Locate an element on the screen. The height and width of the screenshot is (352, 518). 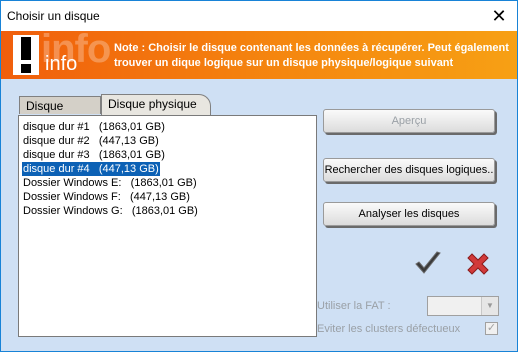
tab-disque-logique: Disque logique is located at coordinates (60, 113).